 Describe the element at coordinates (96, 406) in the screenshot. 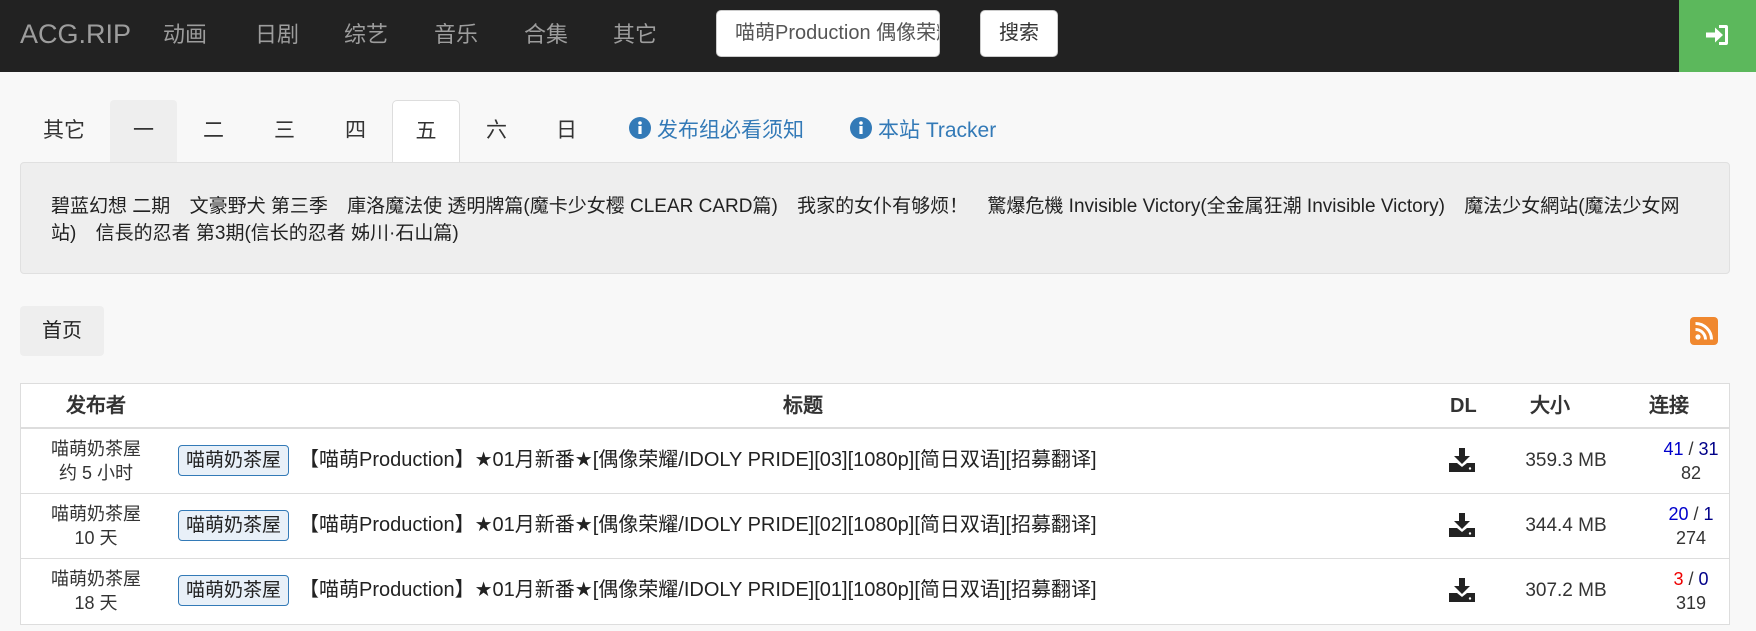

I see `header-publisher: 发布者` at that location.